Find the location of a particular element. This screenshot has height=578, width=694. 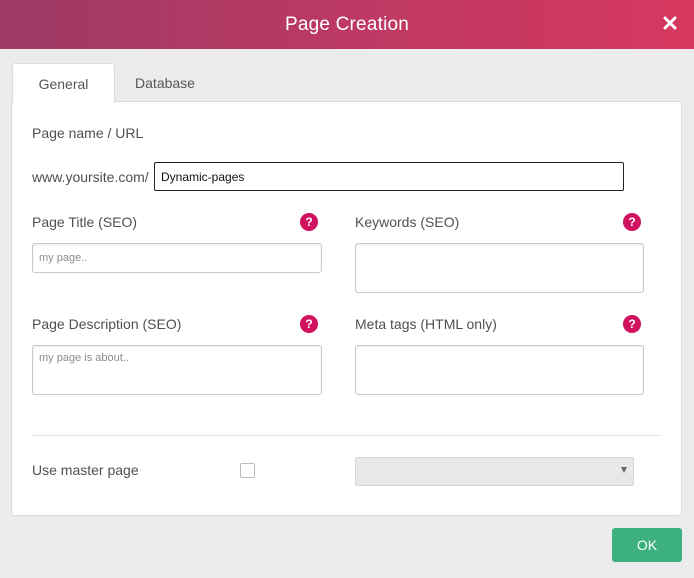

ok-button-label: OK is located at coordinates (647, 545).